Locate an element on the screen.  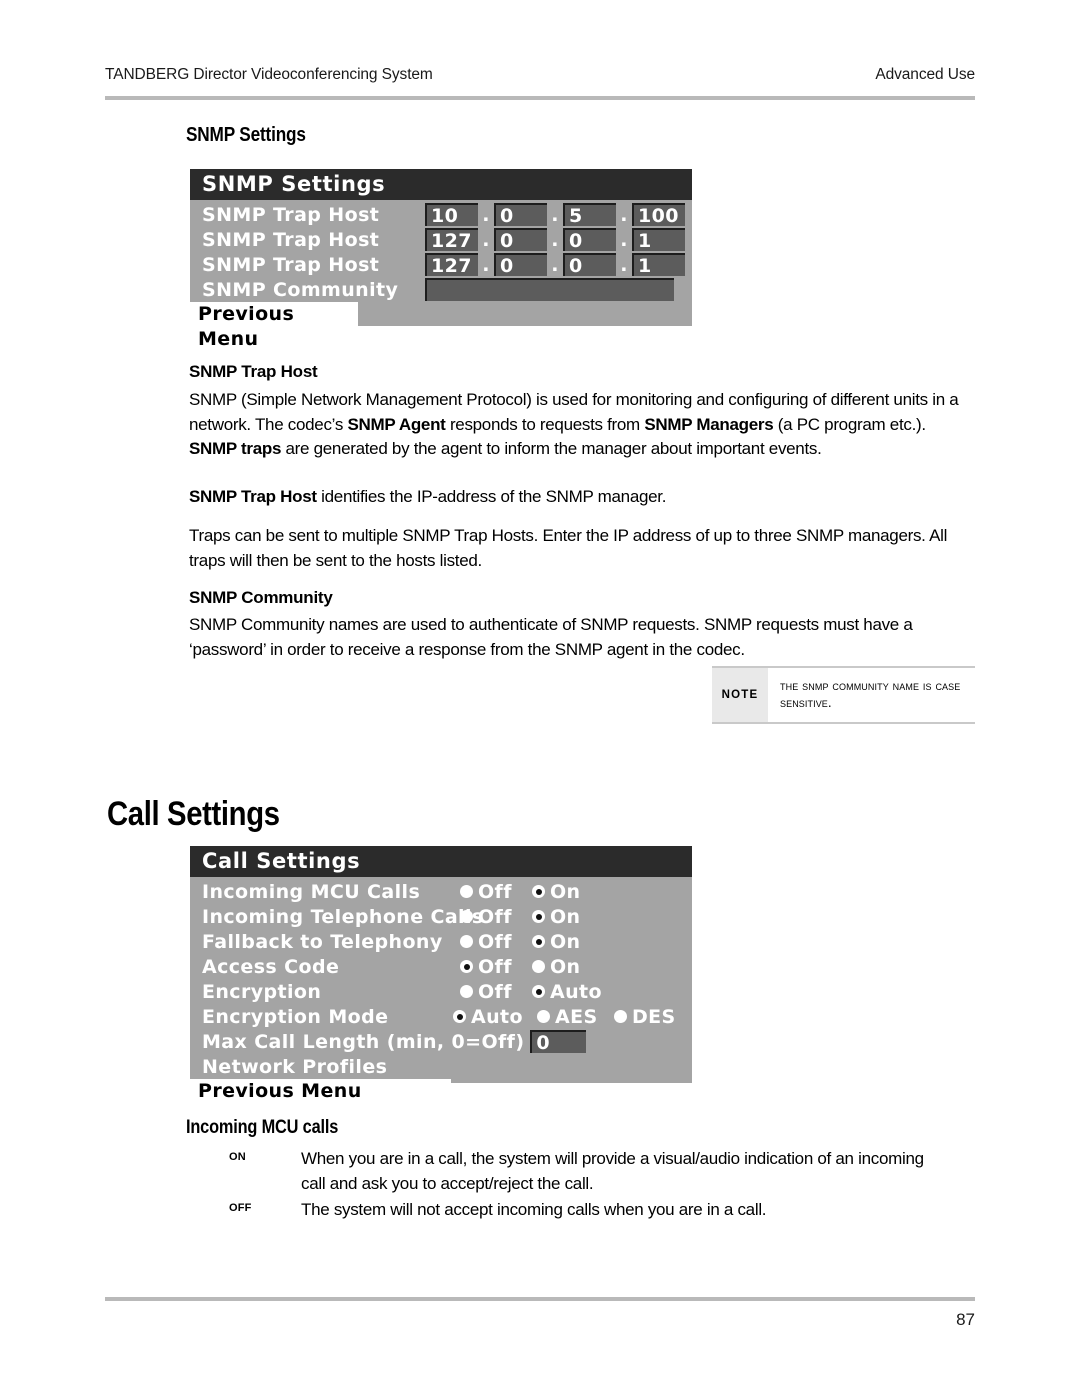
trap-host-3-octet-4: 1 is located at coordinates (658, 264).